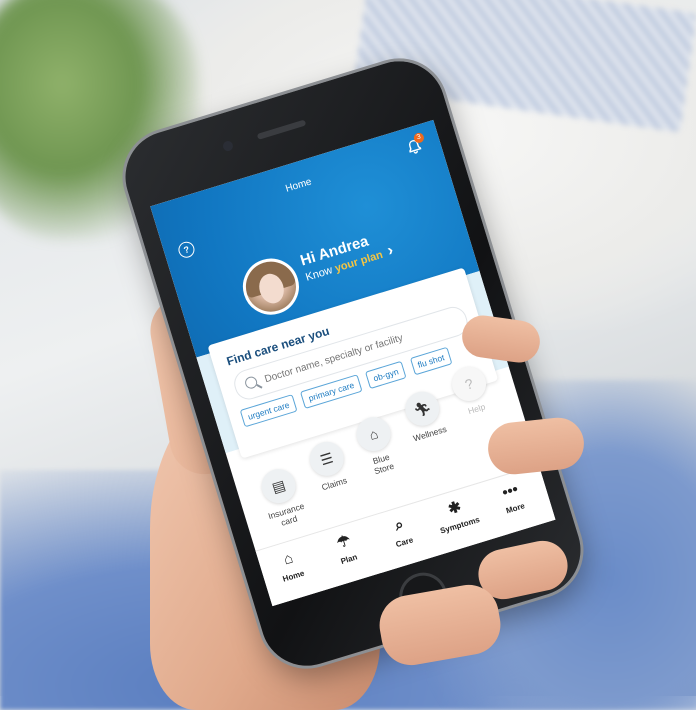 Image resolution: width=696 pixels, height=710 pixels. I want to click on id-card-icon: ▤, so click(278, 486).